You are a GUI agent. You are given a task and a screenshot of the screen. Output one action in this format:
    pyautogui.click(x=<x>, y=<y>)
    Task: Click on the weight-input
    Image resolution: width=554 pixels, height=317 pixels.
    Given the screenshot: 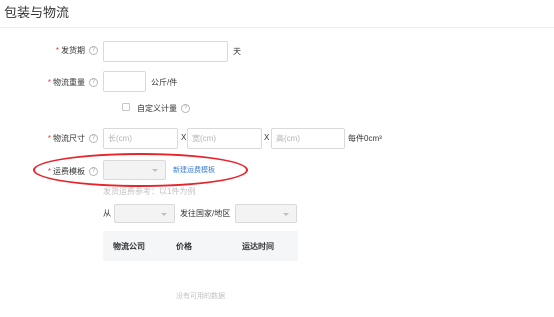 What is the action you would take?
    pyautogui.click(x=124, y=81)
    